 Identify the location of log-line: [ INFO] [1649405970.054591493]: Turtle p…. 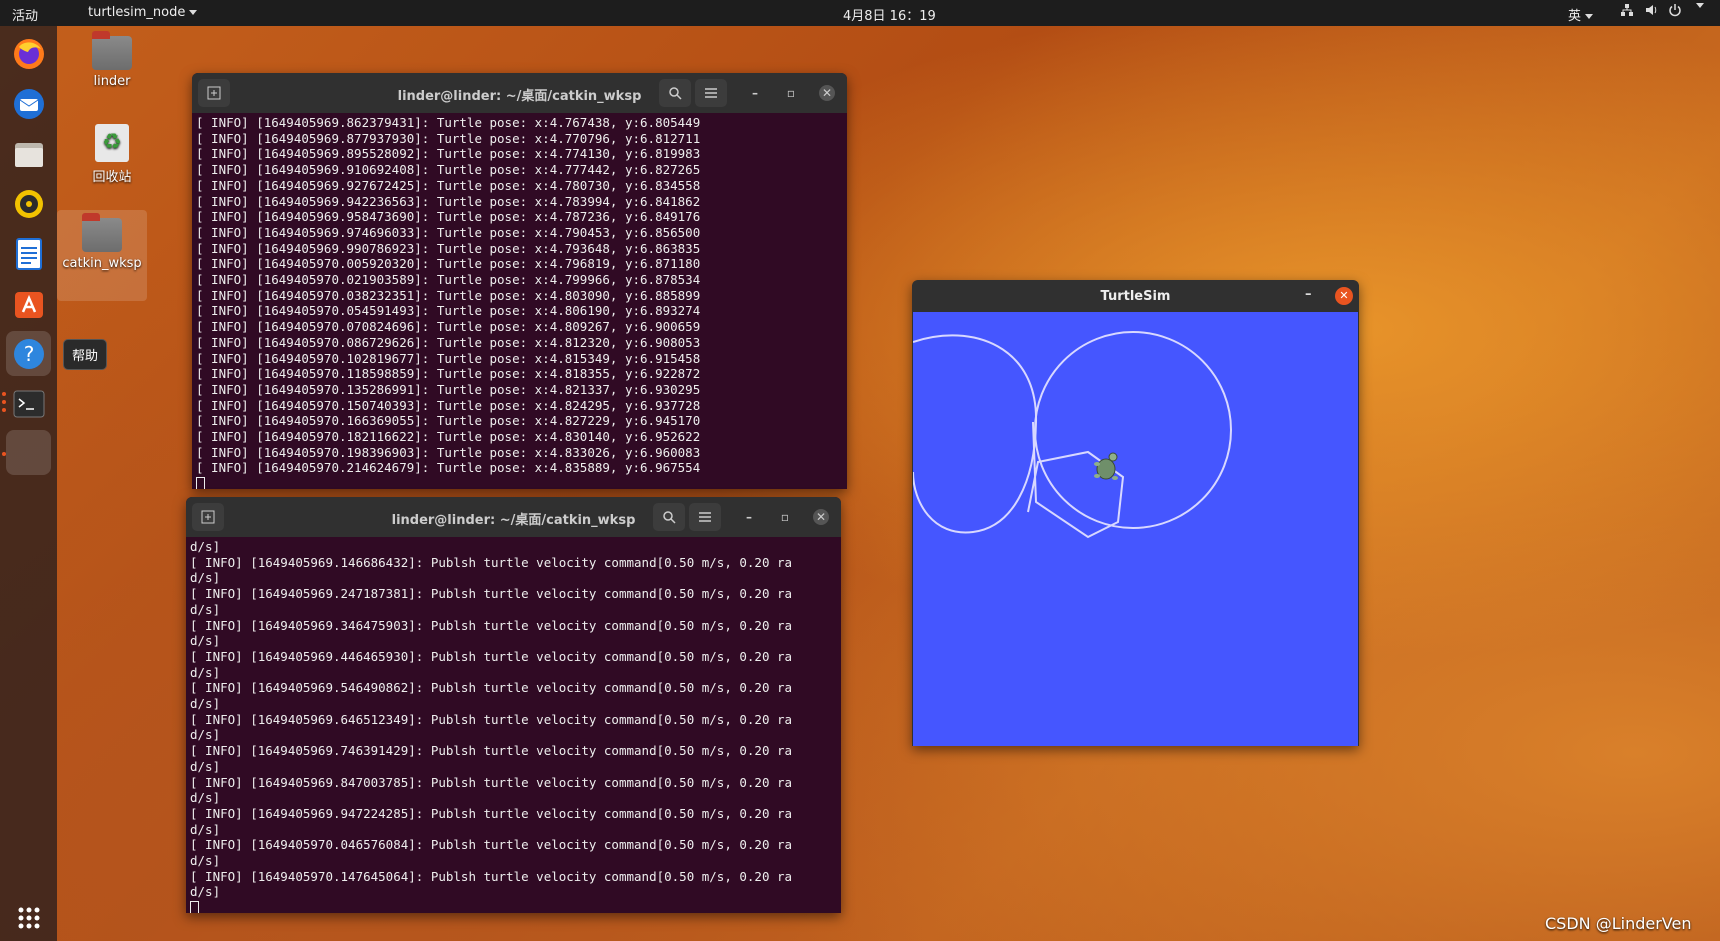
(448, 311).